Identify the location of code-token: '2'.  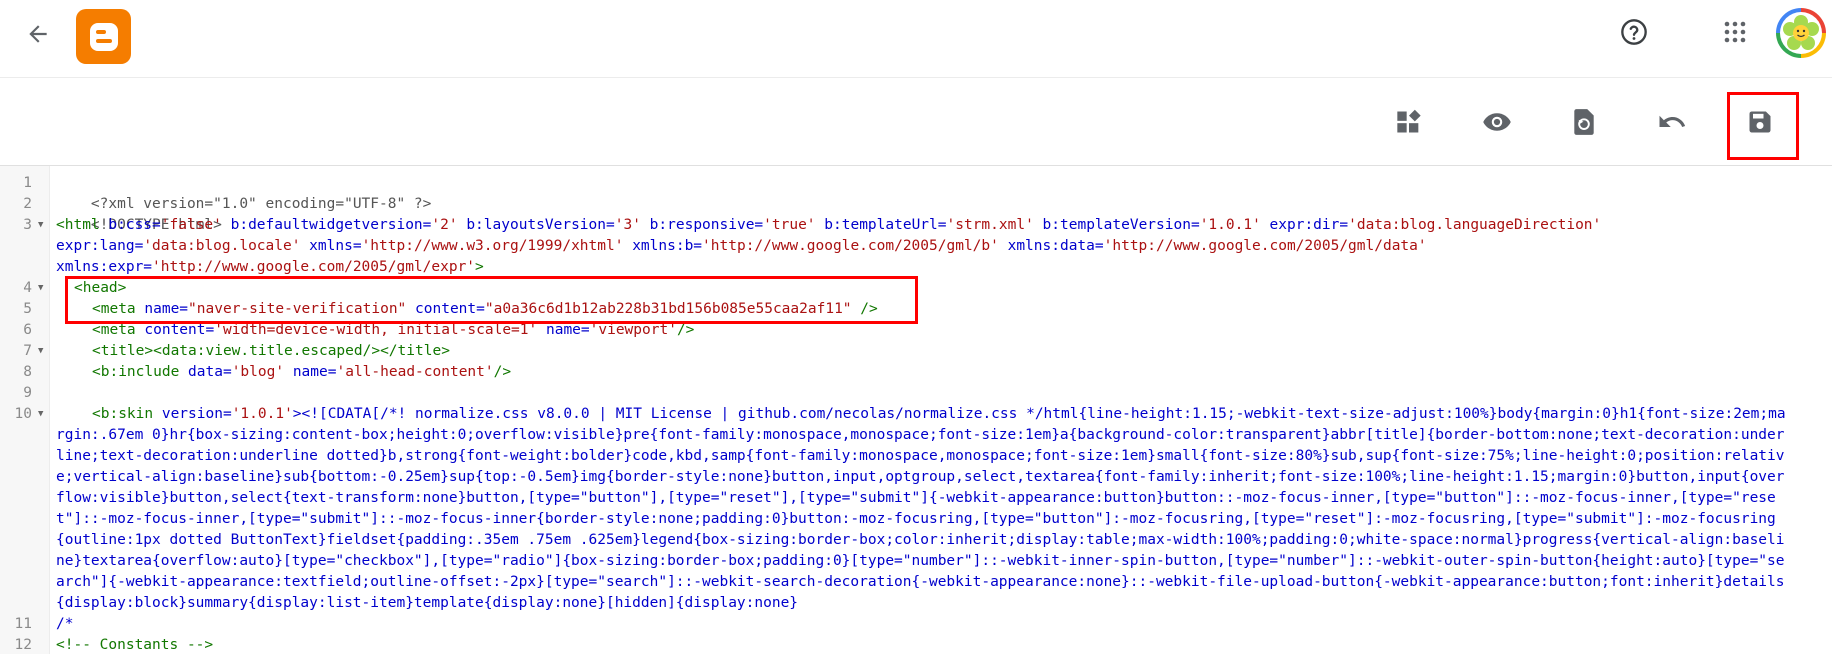
(444, 225).